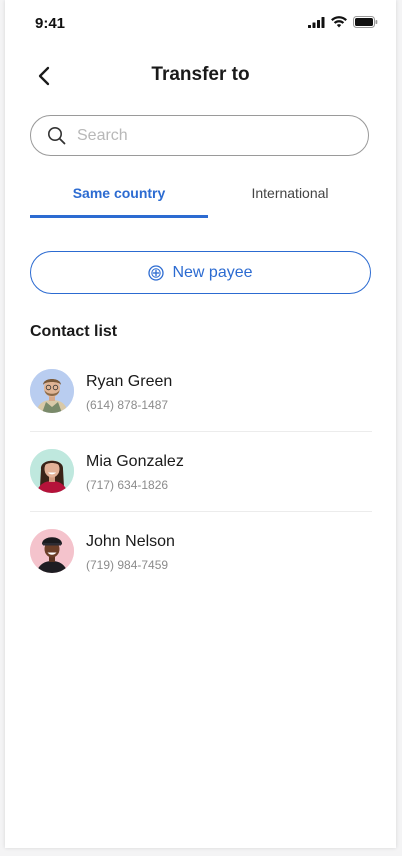 The height and width of the screenshot is (856, 402). I want to click on new-payee-label: New payee, so click(212, 272).